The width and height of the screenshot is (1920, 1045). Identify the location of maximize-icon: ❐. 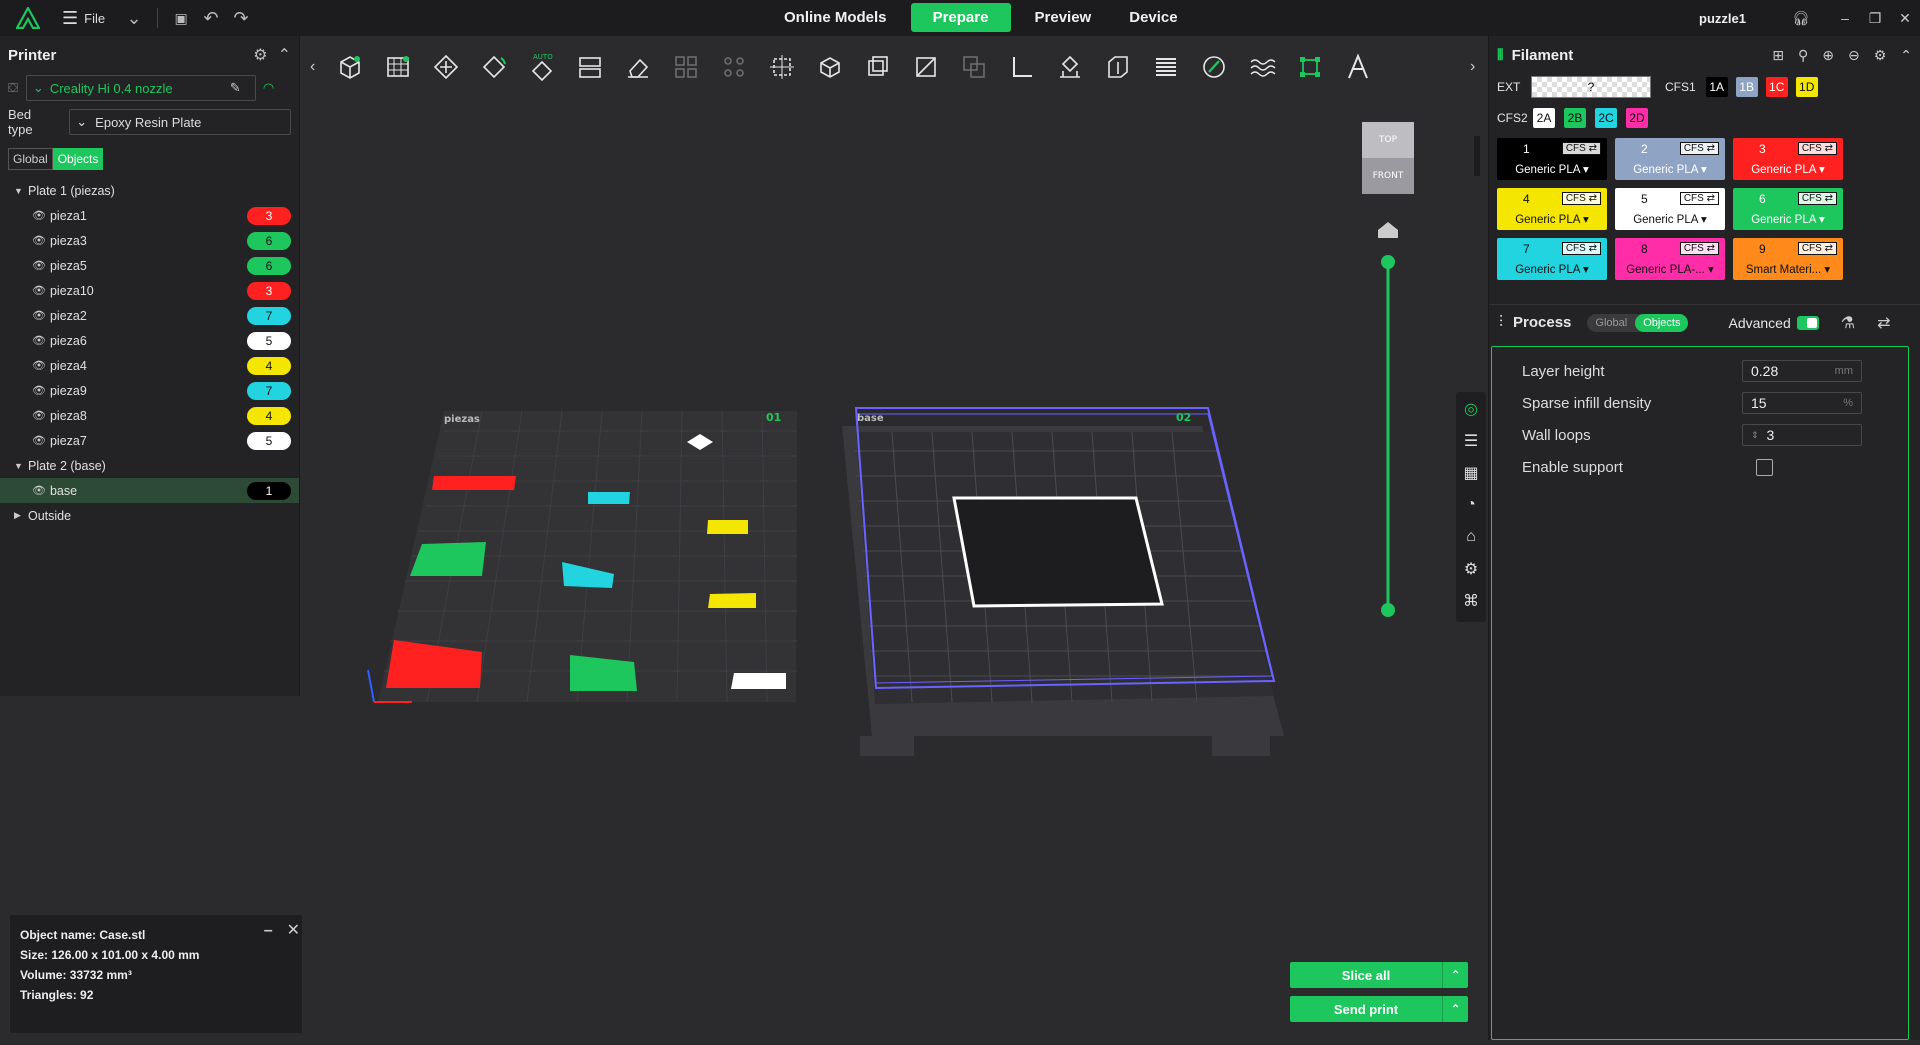
(1875, 18).